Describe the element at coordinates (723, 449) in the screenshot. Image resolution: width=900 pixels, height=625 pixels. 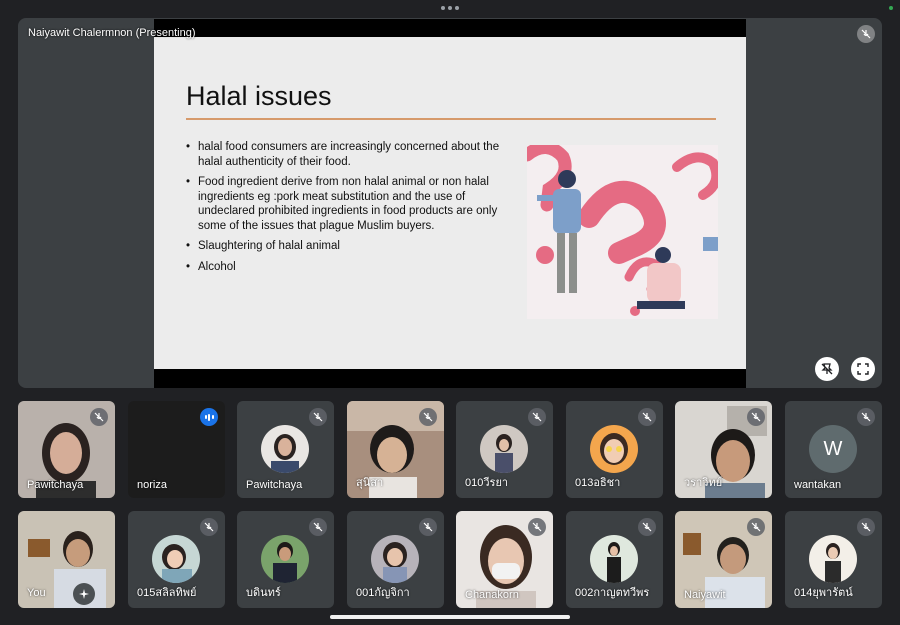
I see `participant-tile: วราวิทย์` at that location.